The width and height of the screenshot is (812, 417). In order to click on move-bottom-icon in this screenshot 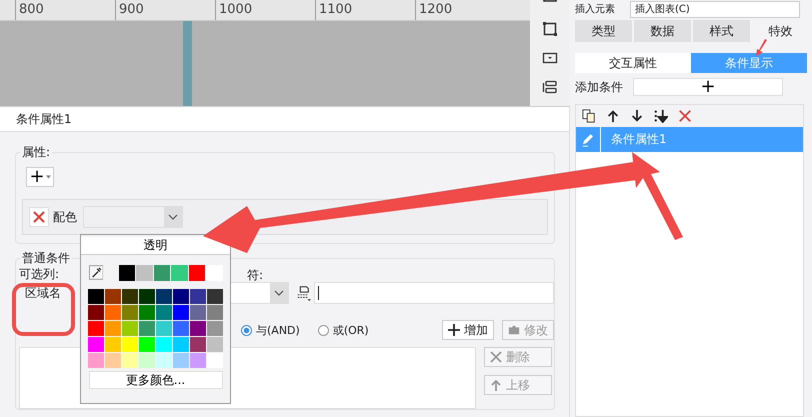, I will do `click(661, 116)`.